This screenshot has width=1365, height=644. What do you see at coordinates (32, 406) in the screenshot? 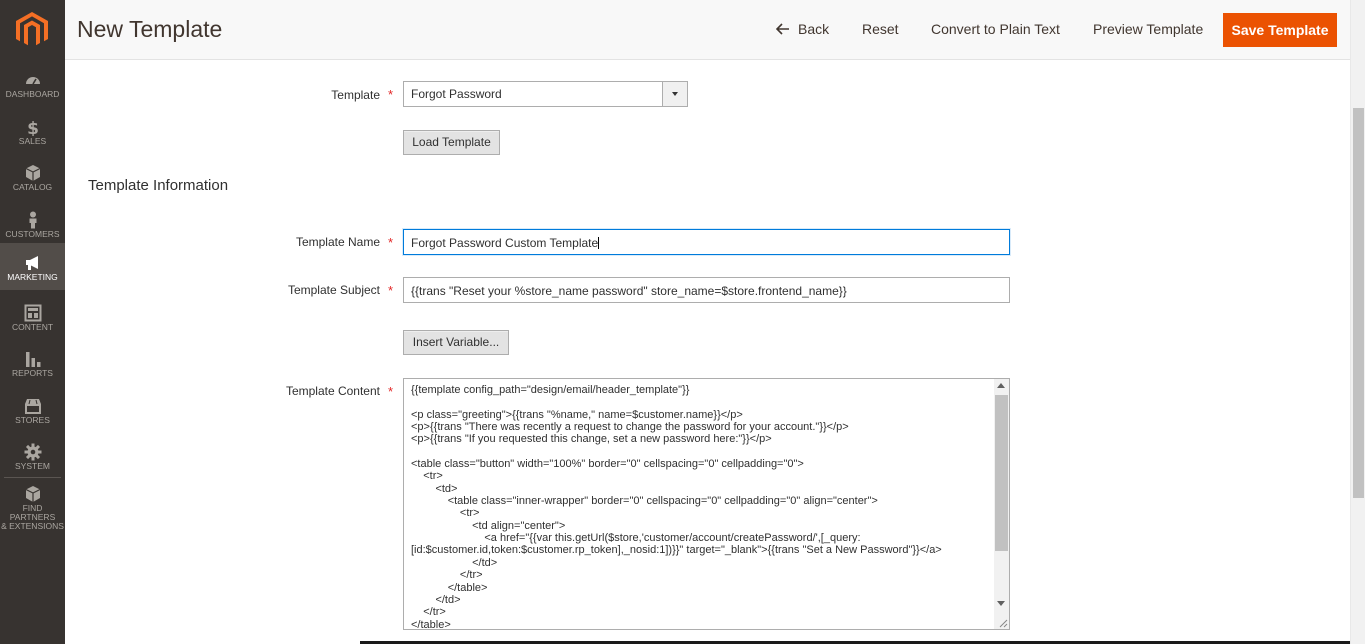
I see `store-icon` at bounding box center [32, 406].